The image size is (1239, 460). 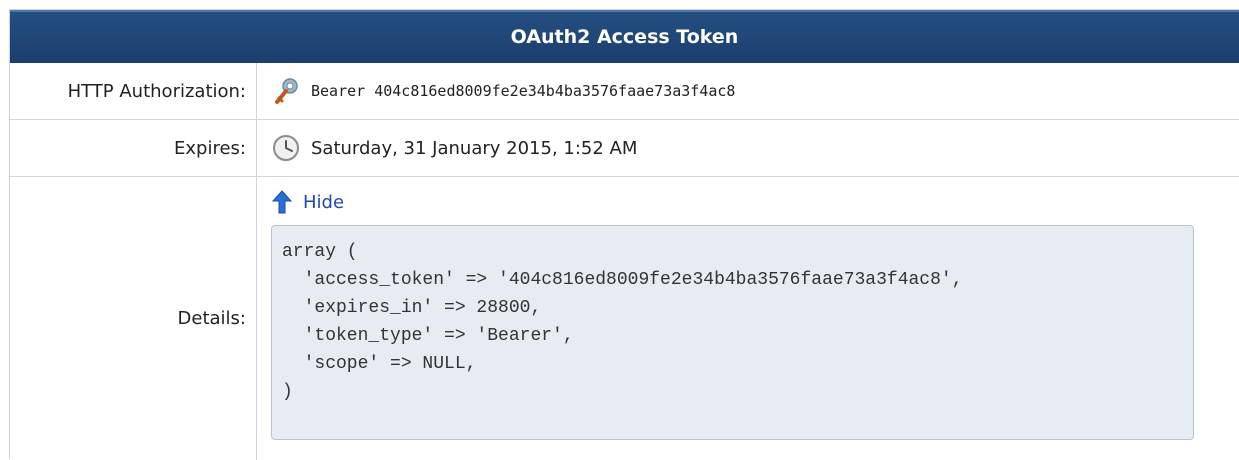 I want to click on arrow-up-icon, so click(x=282, y=202).